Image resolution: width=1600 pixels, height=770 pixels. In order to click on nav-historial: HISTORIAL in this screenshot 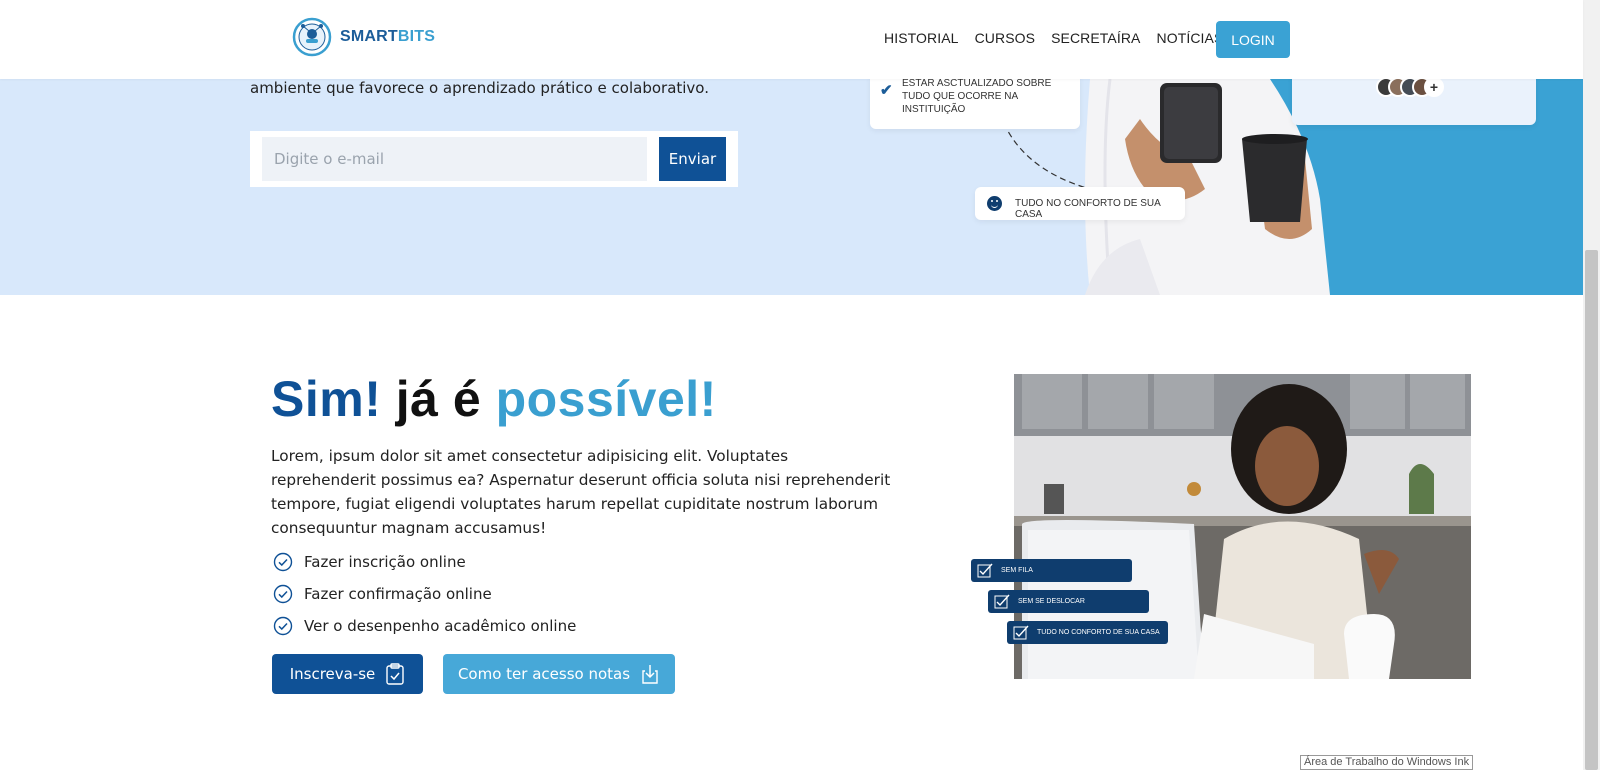, I will do `click(921, 38)`.